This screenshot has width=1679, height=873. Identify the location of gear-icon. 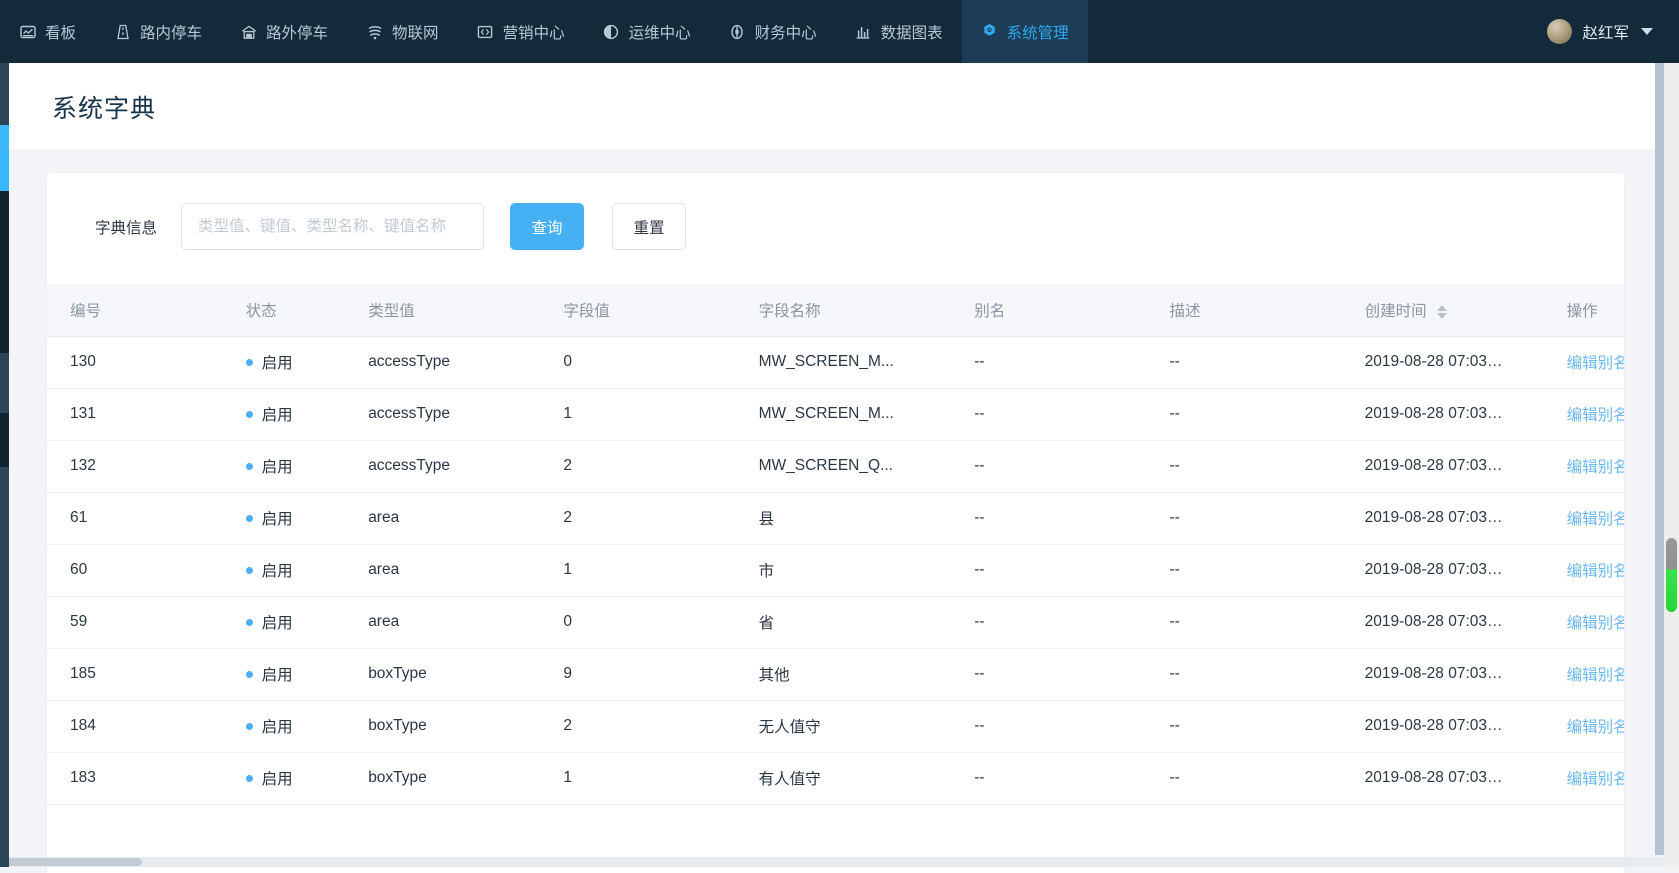
(989, 31).